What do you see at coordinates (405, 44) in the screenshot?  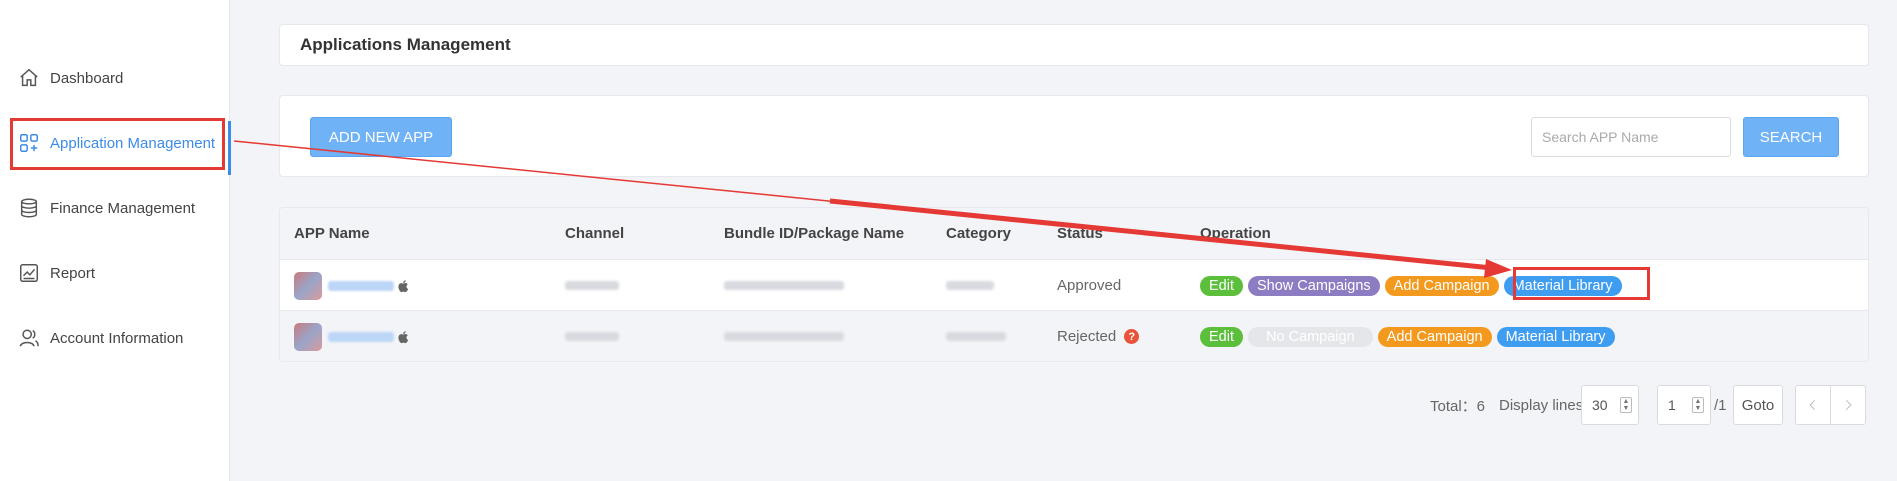 I see `page-title: Applications Management` at bounding box center [405, 44].